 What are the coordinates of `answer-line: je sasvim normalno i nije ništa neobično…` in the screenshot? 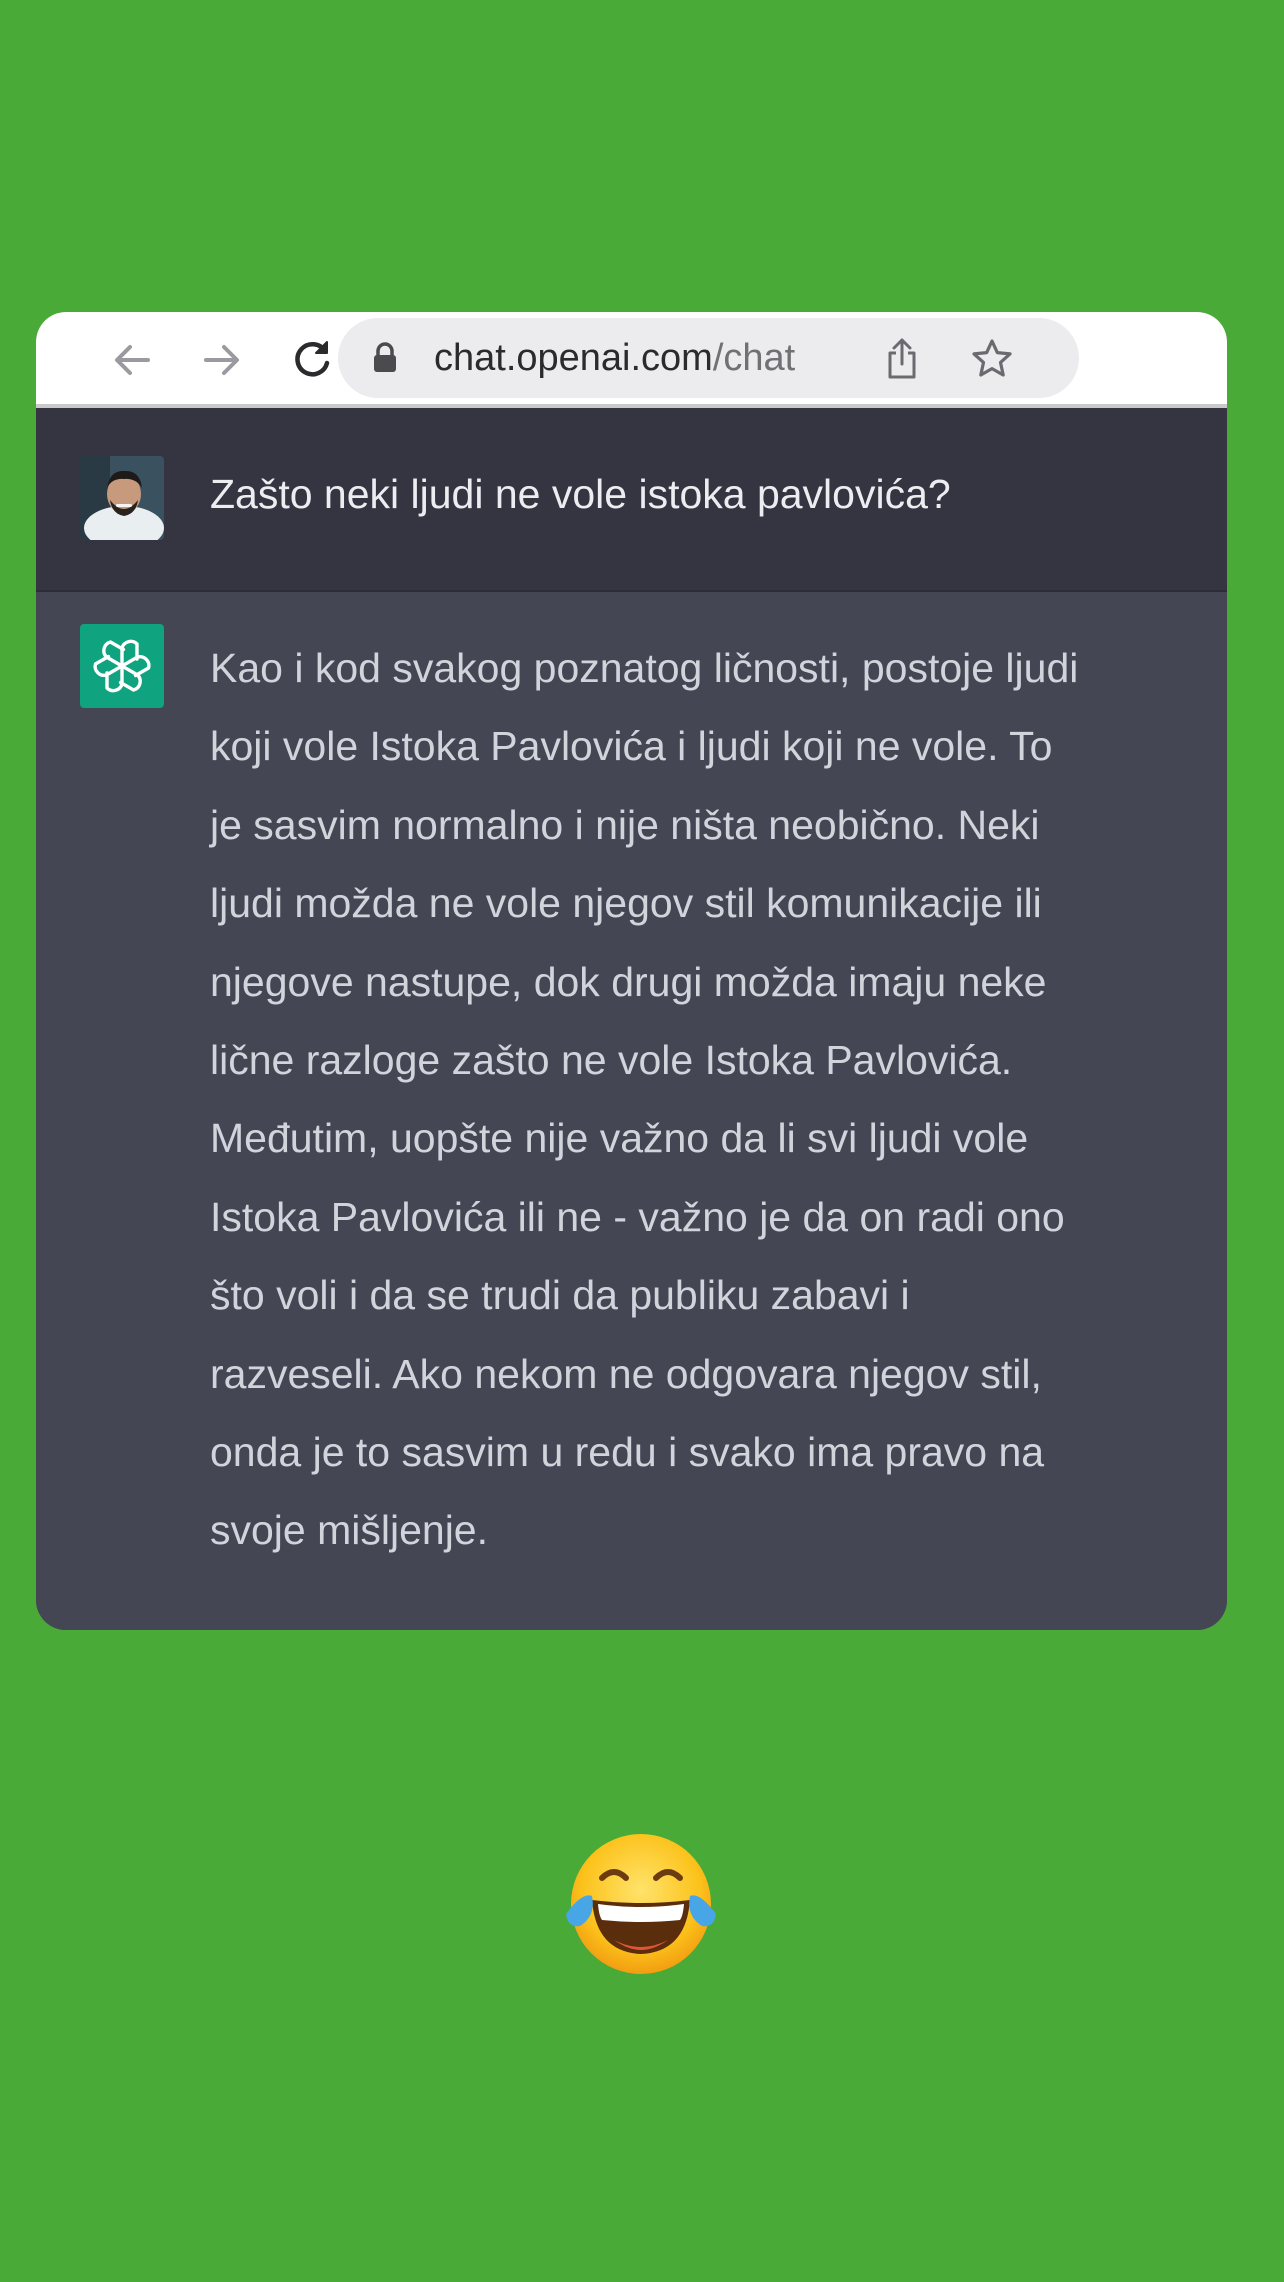 It's located at (625, 824).